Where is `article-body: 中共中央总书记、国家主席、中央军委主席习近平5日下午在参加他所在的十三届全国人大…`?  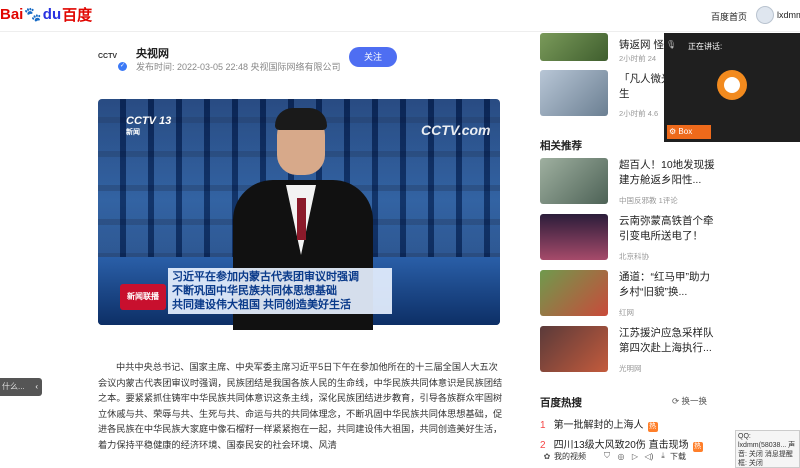 article-body: 中共中央总书记、国家主席、中央军委主席习近平5日下午在参加他所在的十三届全国人大… is located at coordinates (300, 406).